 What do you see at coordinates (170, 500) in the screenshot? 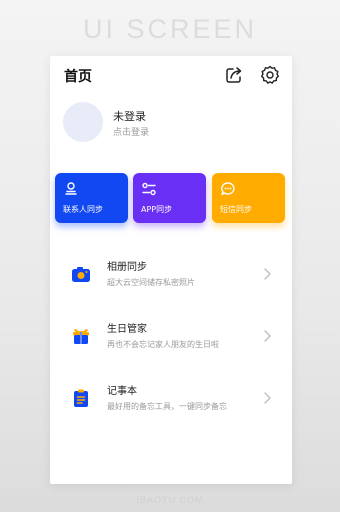
I see `watermark-text: IBAOTU.COM` at bounding box center [170, 500].